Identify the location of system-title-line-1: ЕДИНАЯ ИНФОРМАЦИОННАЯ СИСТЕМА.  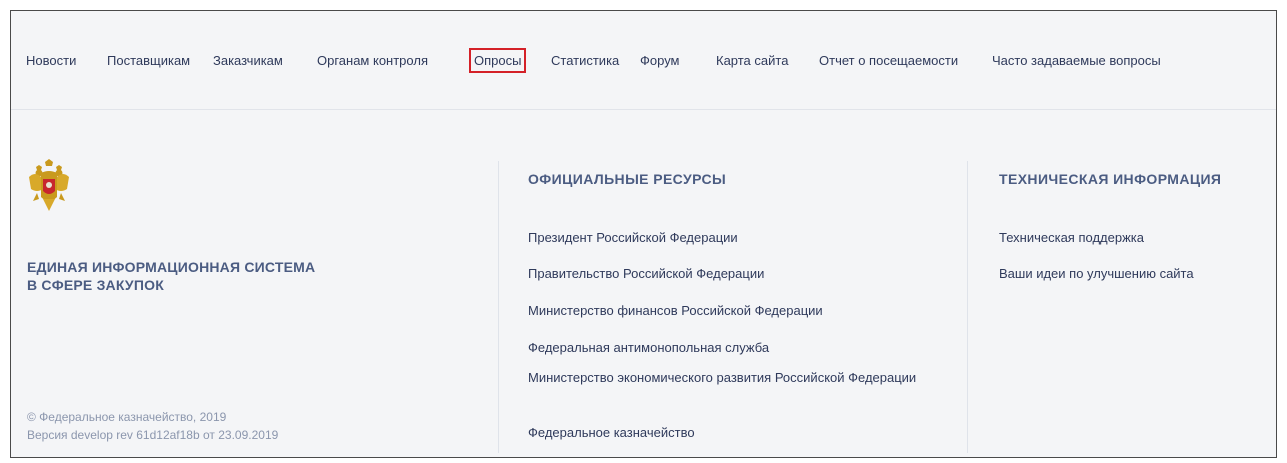
(171, 267).